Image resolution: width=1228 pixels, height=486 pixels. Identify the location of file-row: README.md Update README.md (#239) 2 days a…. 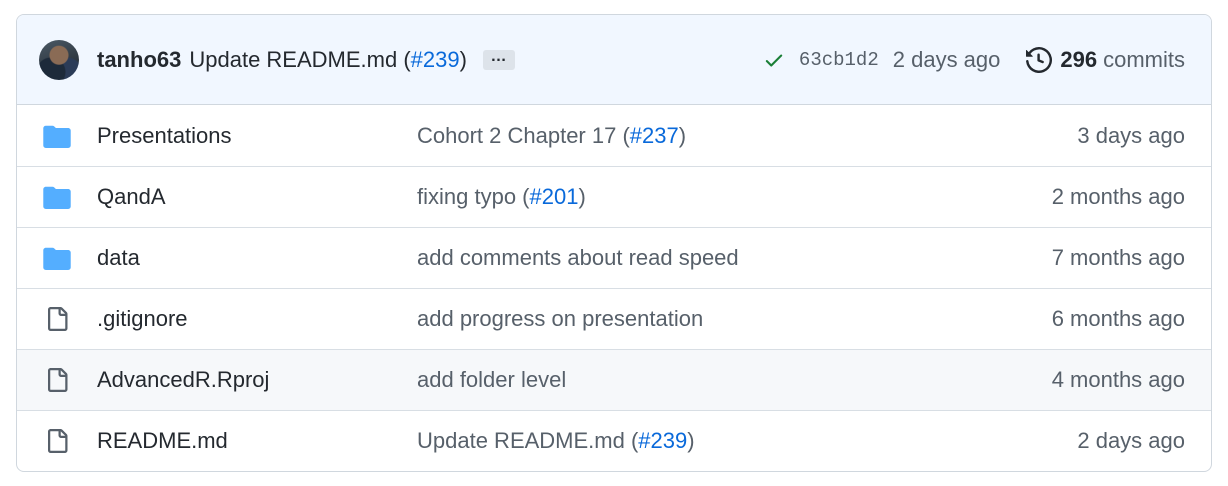
(614, 440).